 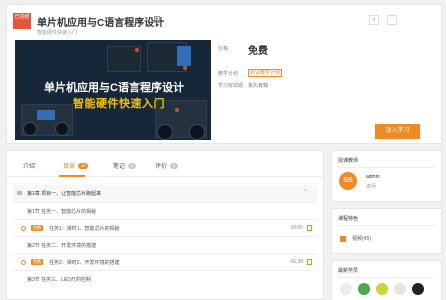 I want to click on section-row: 第1节 任务一、智能芯片的揭秘, so click(x=165, y=210).